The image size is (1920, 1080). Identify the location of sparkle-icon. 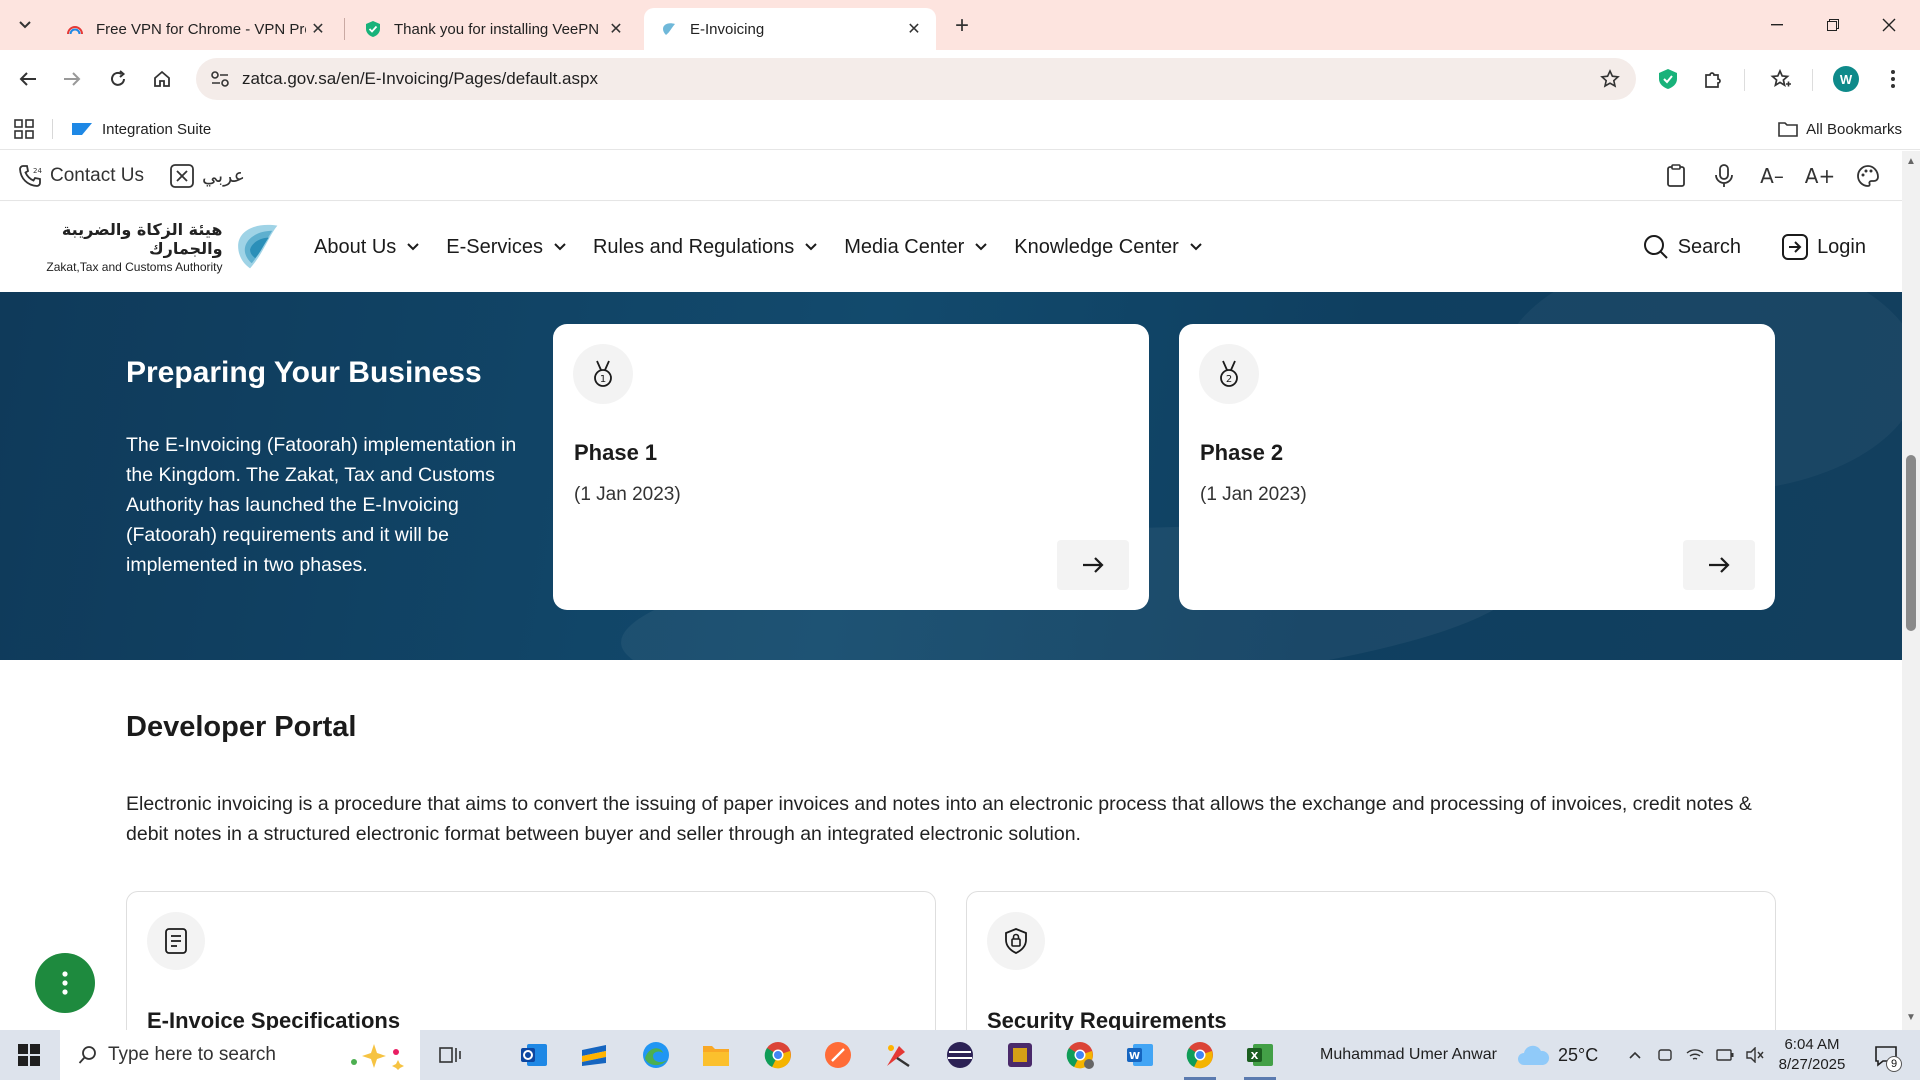
(377, 1057).